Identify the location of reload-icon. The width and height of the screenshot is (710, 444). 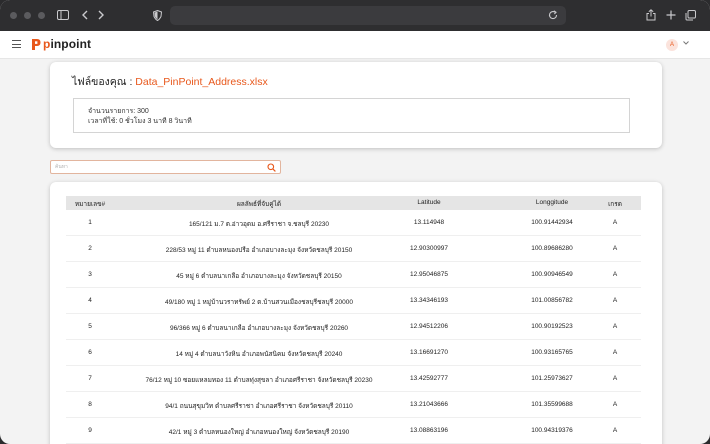
(553, 15).